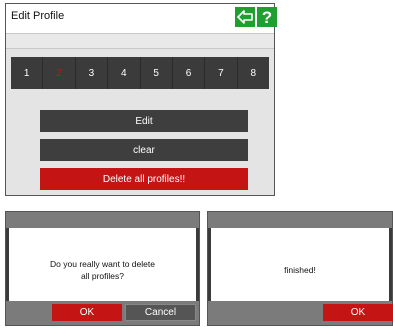 The height and width of the screenshot is (328, 393). What do you see at coordinates (144, 179) in the screenshot?
I see `delete-all-profiles-button: Delete all profiles!!` at bounding box center [144, 179].